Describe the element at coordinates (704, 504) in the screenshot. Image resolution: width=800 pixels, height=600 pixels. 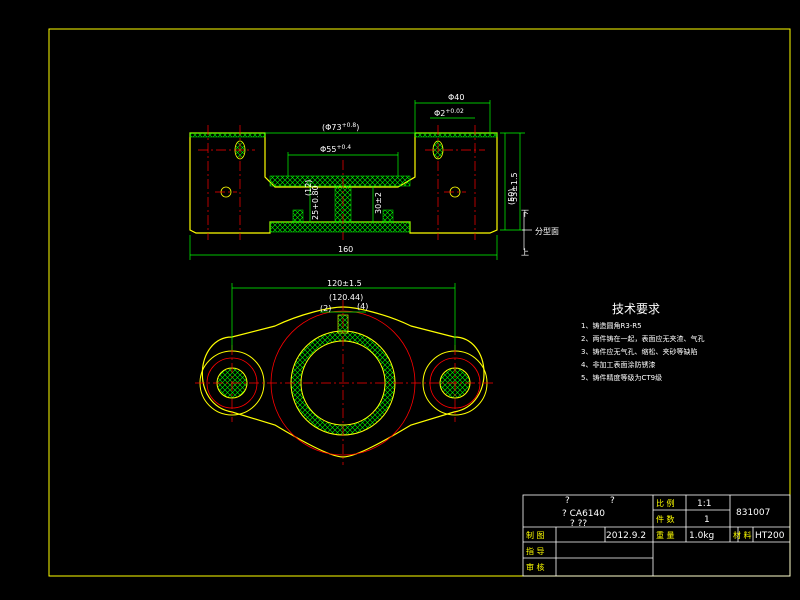
I see `scale-value: 1:1` at that location.